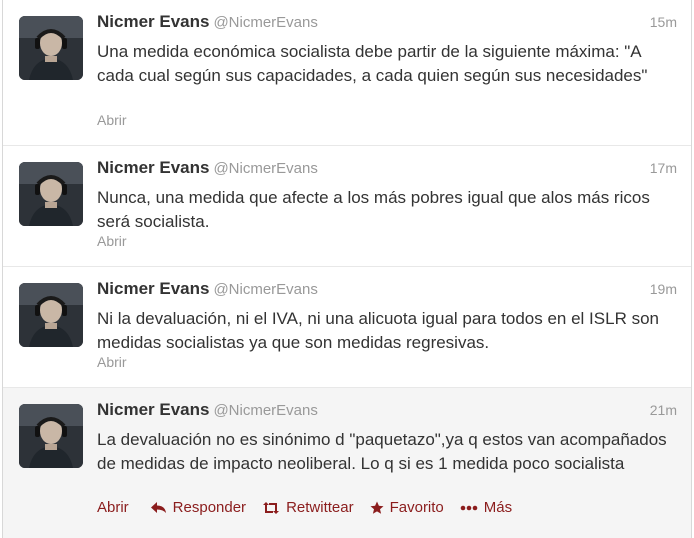 Image resolution: width=694 pixels, height=538 pixels. Describe the element at coordinates (209, 507) in the screenshot. I see `reply-label: Responder` at that location.